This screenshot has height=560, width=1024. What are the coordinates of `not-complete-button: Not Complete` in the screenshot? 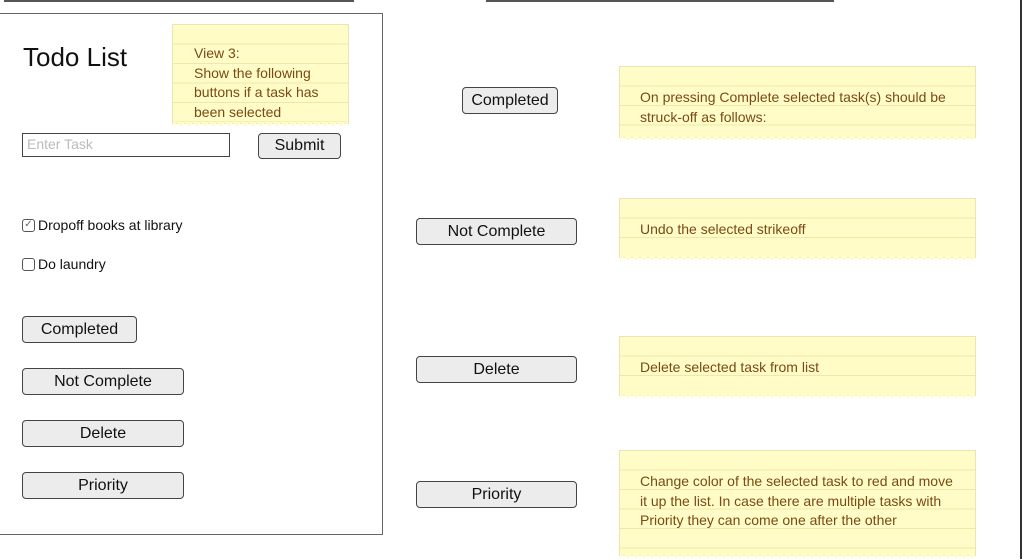 It's located at (103, 381).